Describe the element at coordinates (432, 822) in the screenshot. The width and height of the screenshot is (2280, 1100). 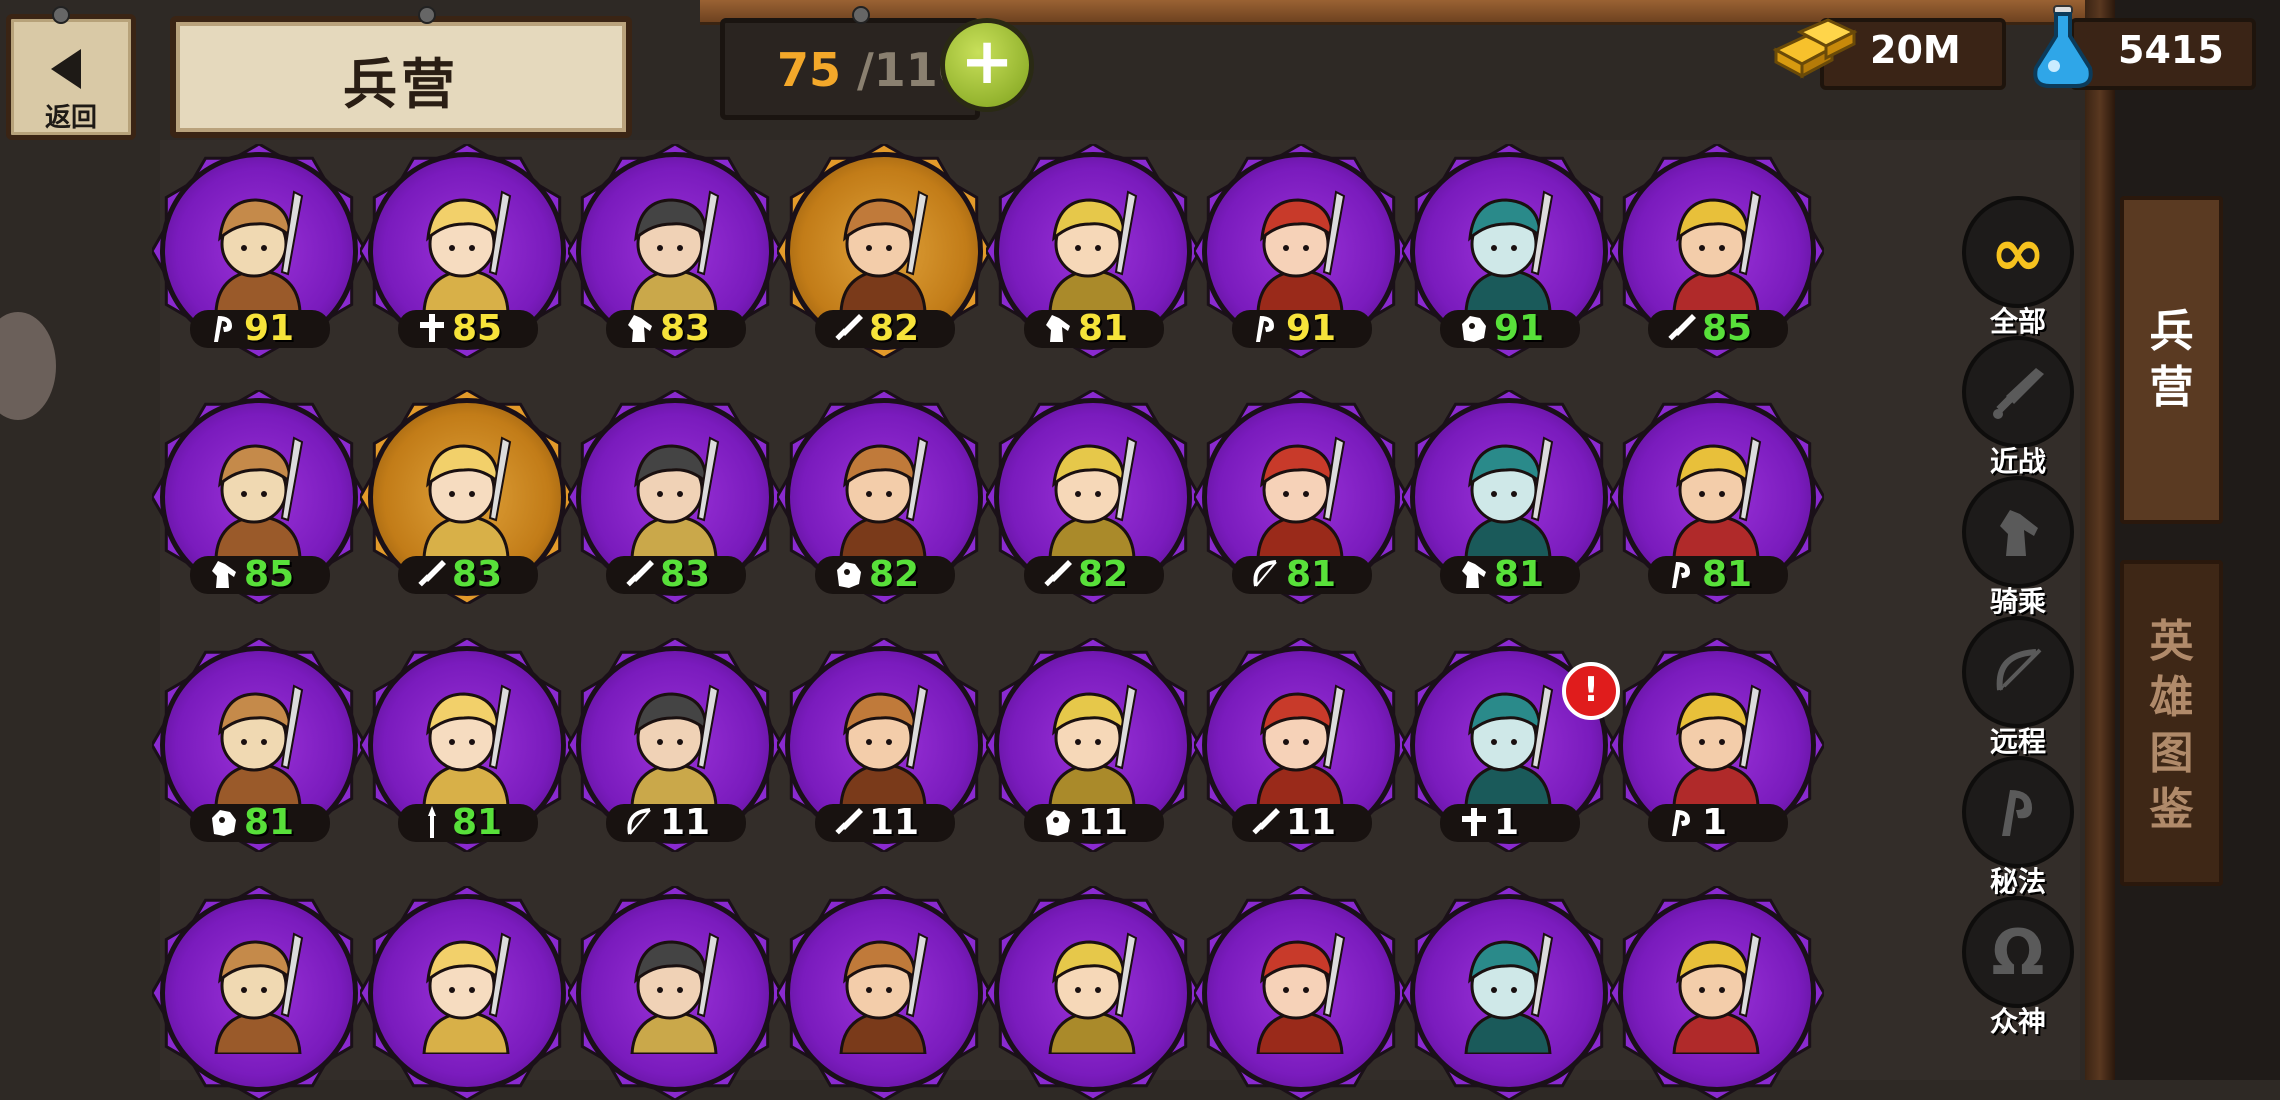
I see `spear-icon` at that location.